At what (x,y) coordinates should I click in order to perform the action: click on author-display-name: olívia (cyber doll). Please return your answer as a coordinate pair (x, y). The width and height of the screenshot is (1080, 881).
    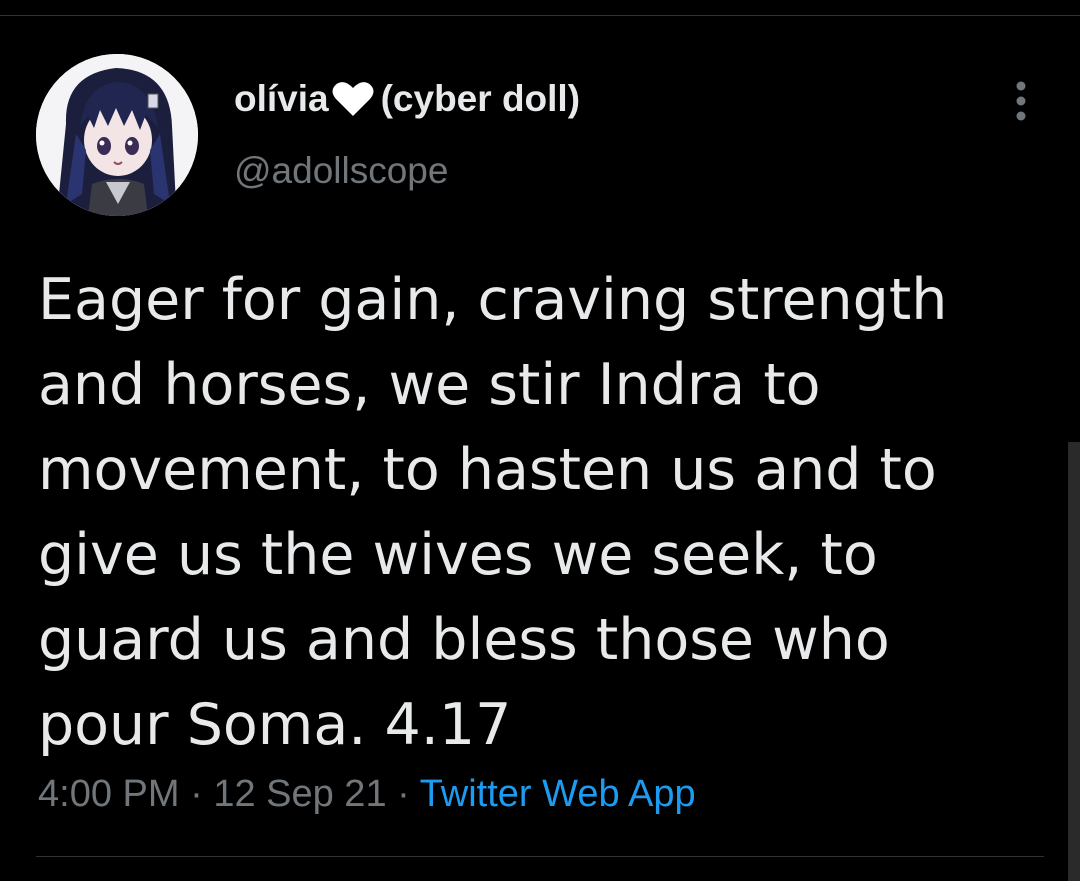
    Looking at the image, I should click on (407, 99).